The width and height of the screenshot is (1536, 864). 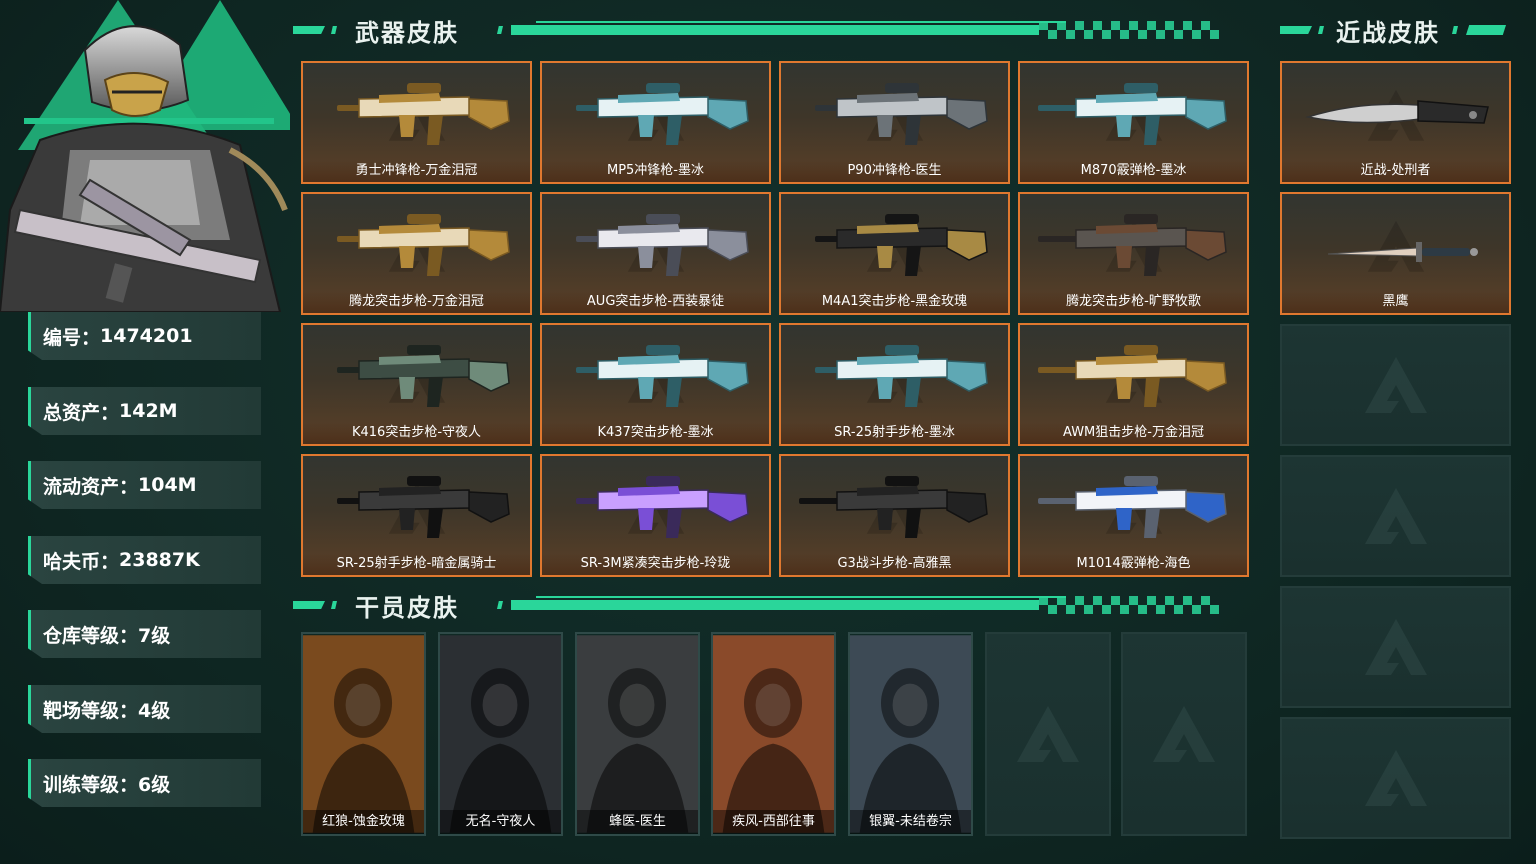 What do you see at coordinates (1133, 564) in the screenshot?
I see `weapon-skin-name: M1014霰弹枪-海色` at bounding box center [1133, 564].